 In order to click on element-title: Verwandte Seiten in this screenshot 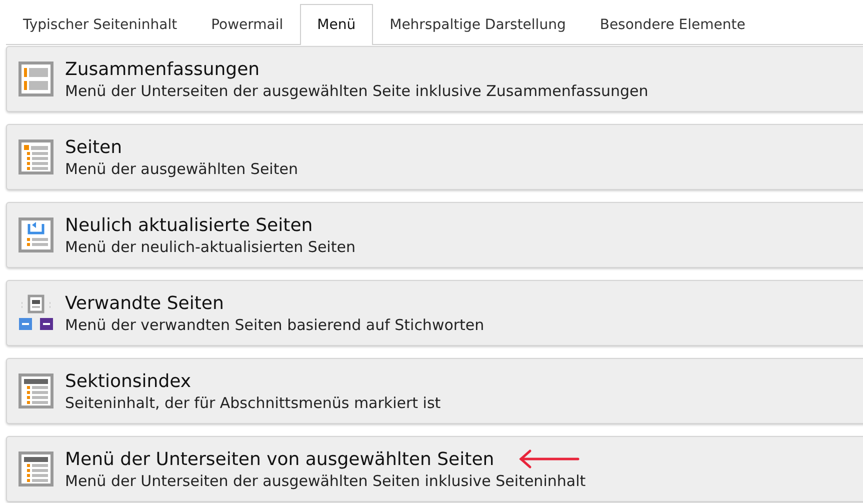, I will do `click(144, 303)`.